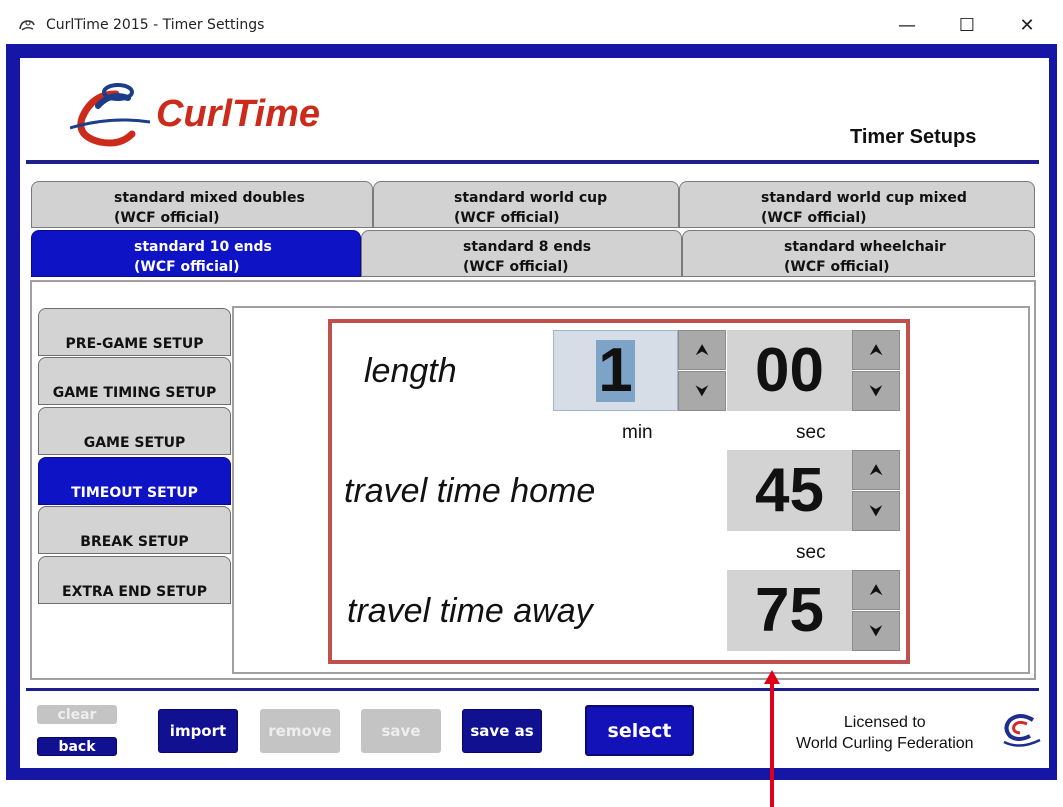 This screenshot has height=807, width=1063. Describe the element at coordinates (865, 247) in the screenshot. I see `tab-label: standard wheelchair` at that location.